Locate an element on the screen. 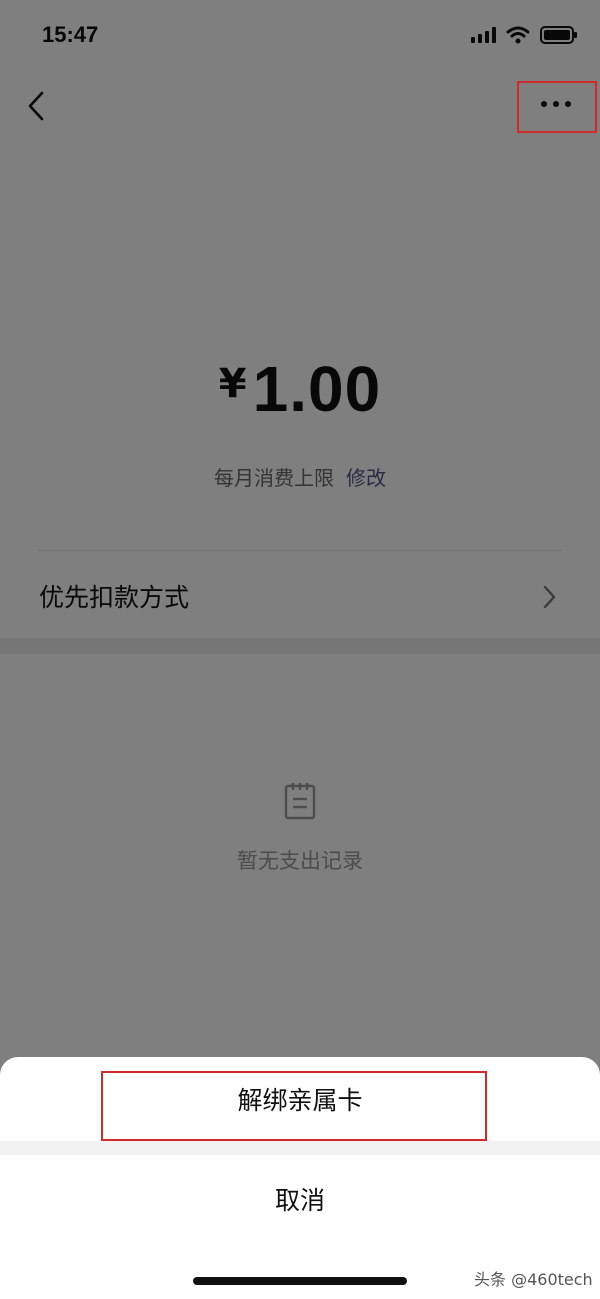 This screenshot has width=600, height=1299. sheet-separator is located at coordinates (300, 1148).